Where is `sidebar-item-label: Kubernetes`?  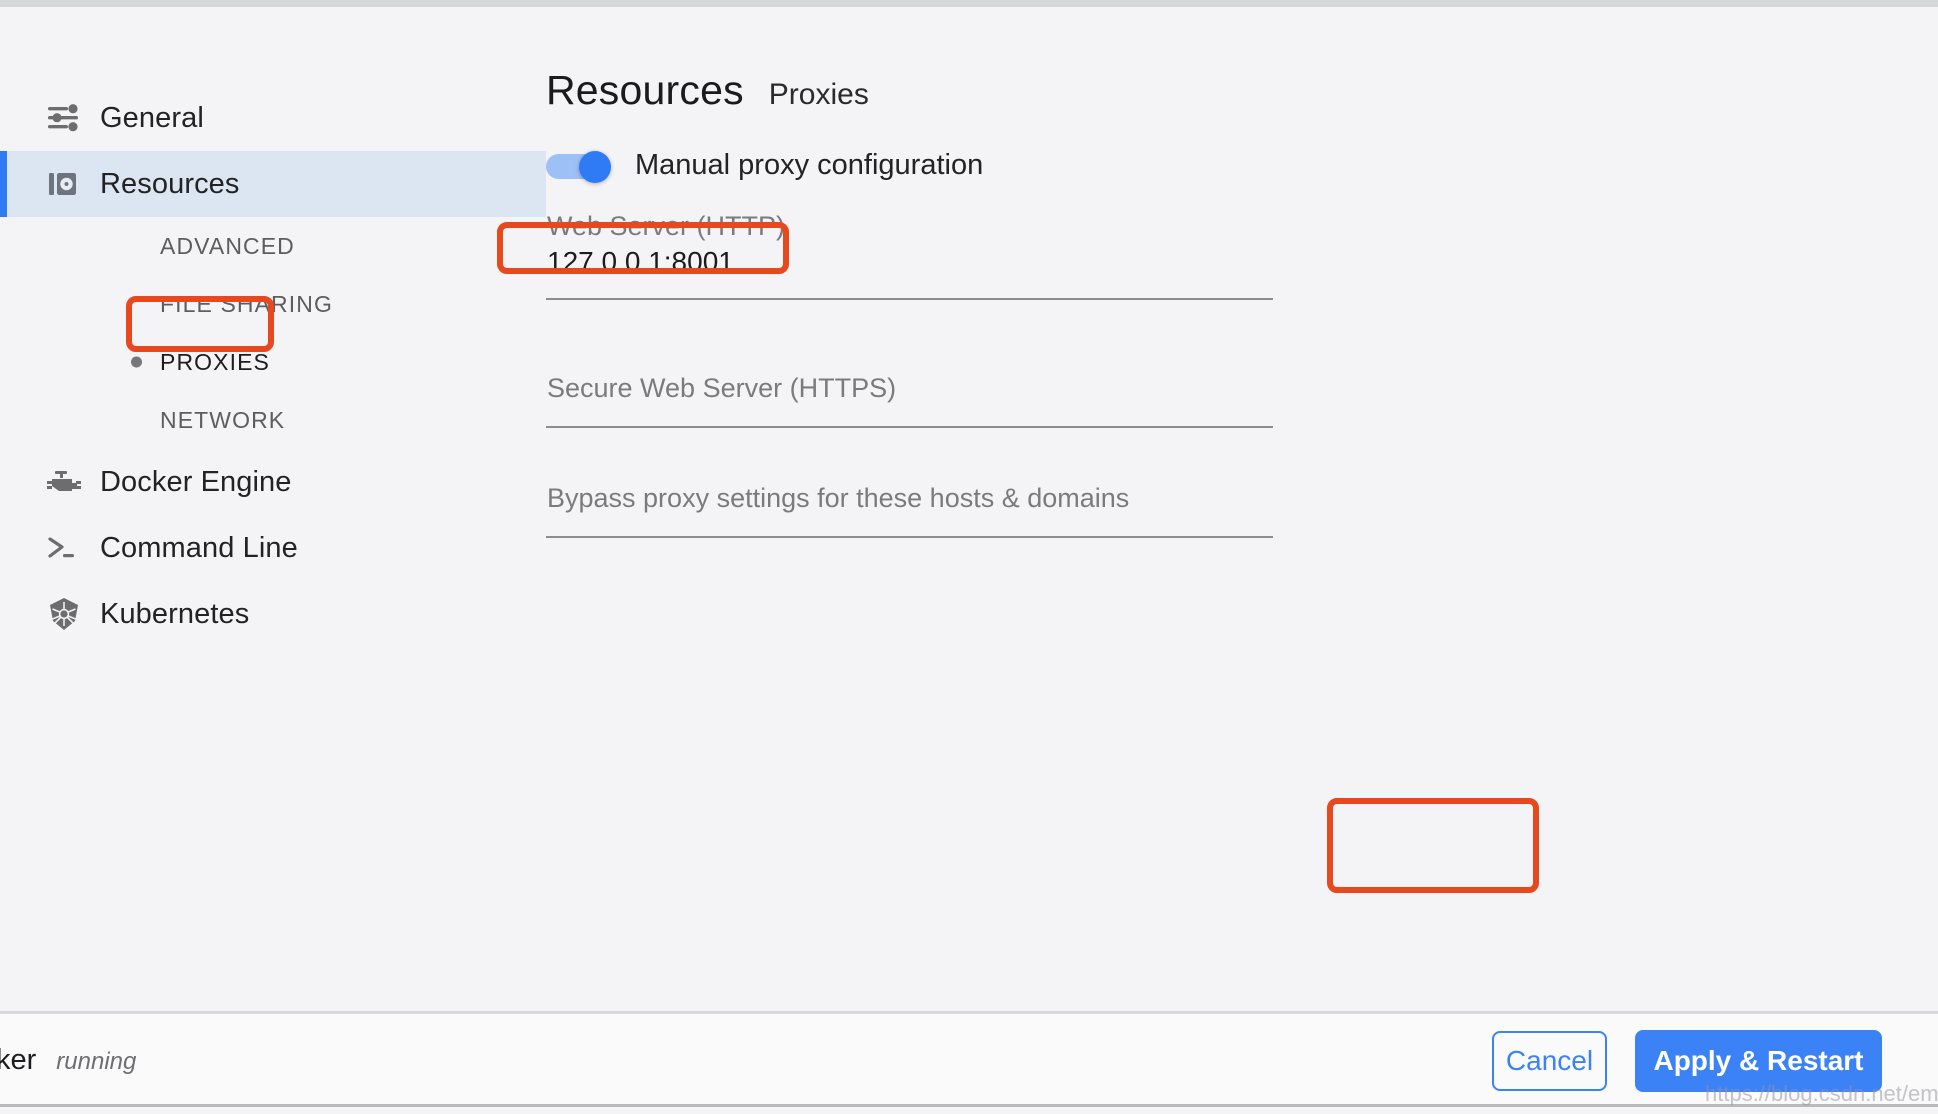
sidebar-item-label: Kubernetes is located at coordinates (175, 613).